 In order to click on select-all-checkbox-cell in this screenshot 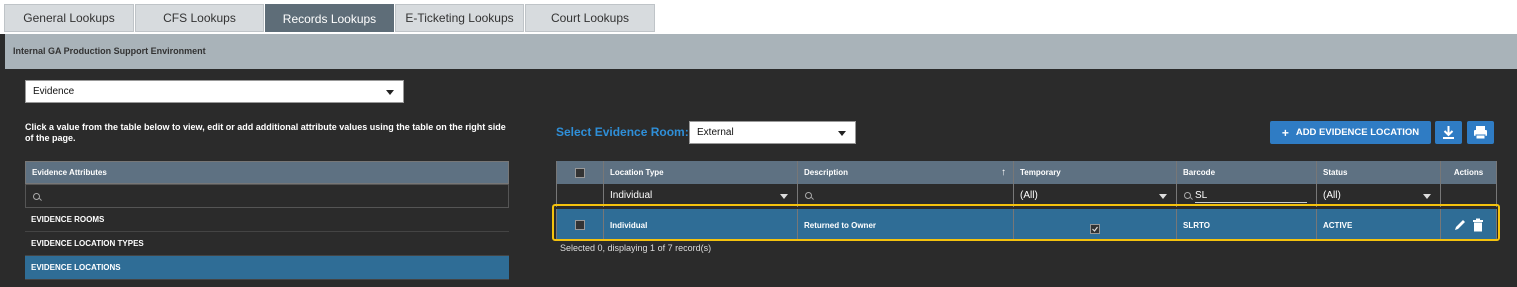, I will do `click(580, 172)`.